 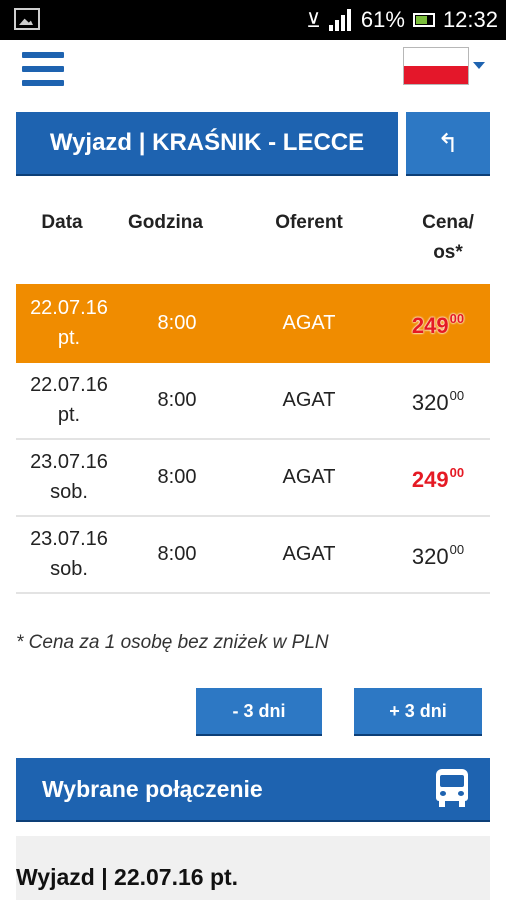 I want to click on hamburger-icon, so click(x=43, y=69).